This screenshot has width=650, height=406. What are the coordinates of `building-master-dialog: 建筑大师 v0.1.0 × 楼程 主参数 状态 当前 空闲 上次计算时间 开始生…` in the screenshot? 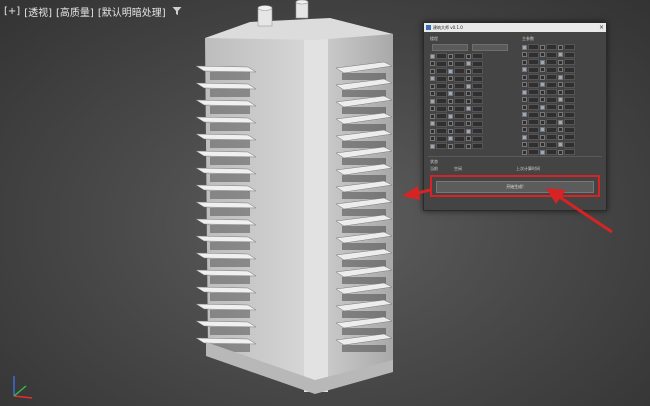 It's located at (515, 116).